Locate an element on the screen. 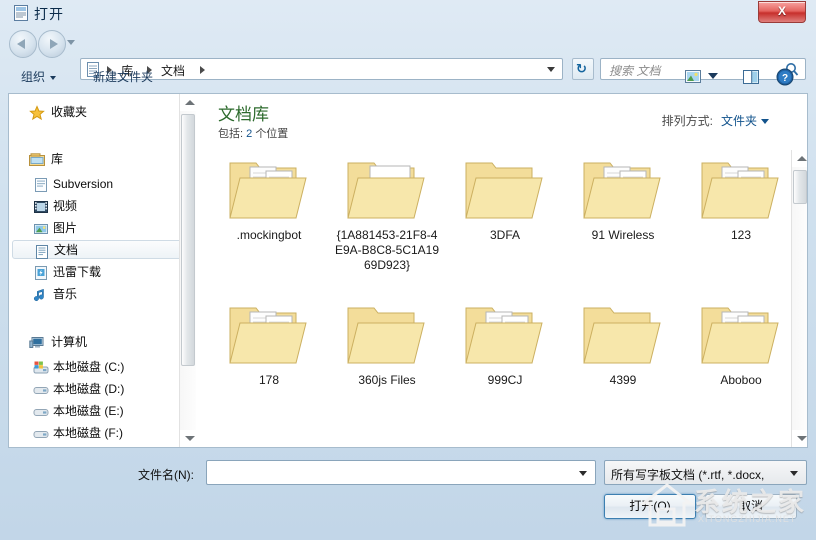 This screenshot has height=540, width=816. sidebar-item-videos: 视频 is located at coordinates (94, 206).